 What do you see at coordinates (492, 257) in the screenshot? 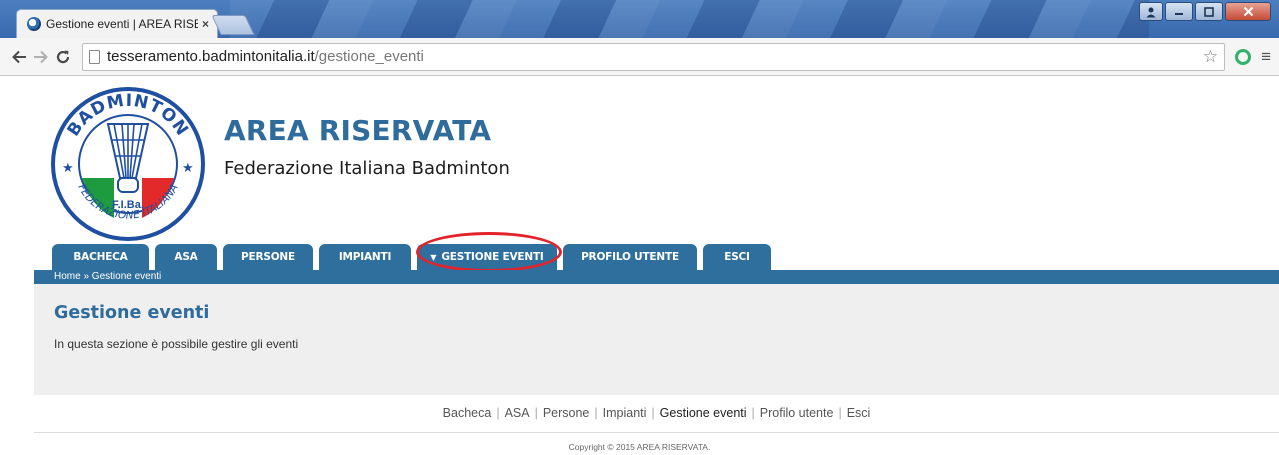
I see `tab-label: GESTIONE EVENTI` at bounding box center [492, 257].